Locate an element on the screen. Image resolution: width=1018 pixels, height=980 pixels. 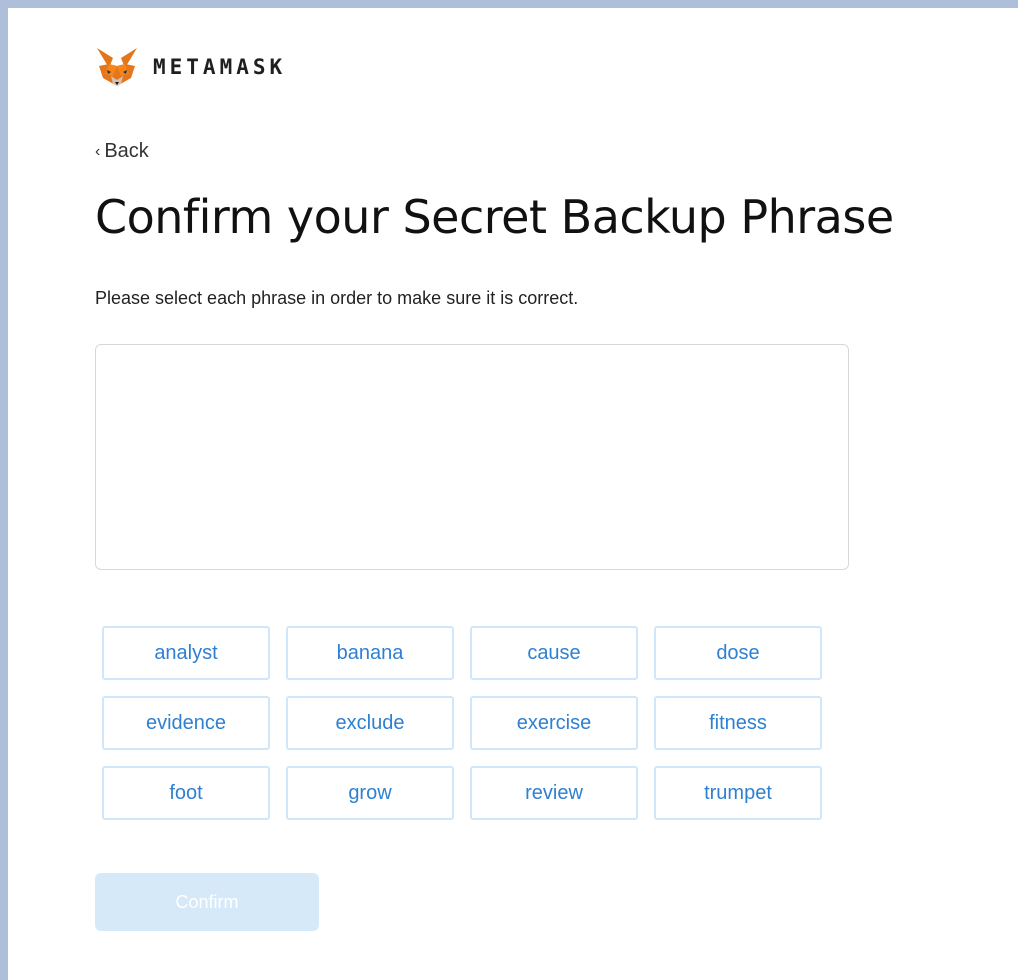
confirm-button: Confirm is located at coordinates (207, 902).